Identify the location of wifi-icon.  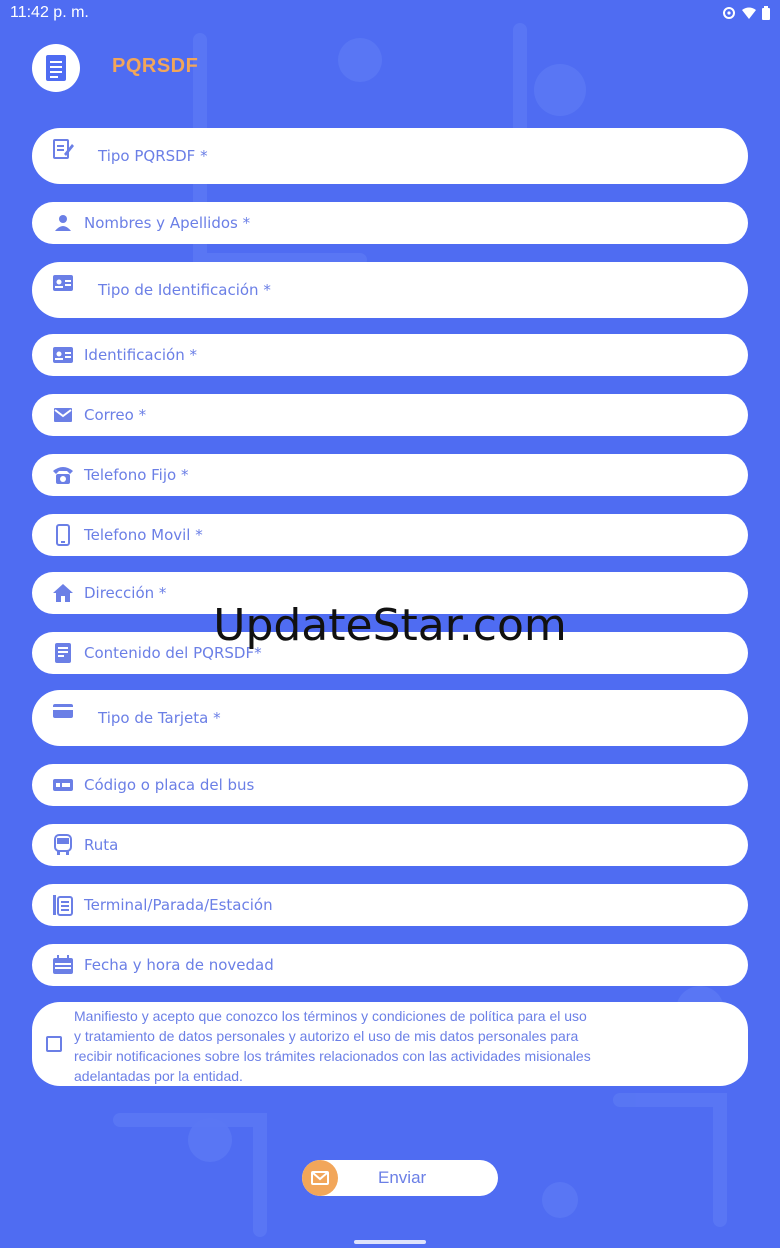
(749, 13).